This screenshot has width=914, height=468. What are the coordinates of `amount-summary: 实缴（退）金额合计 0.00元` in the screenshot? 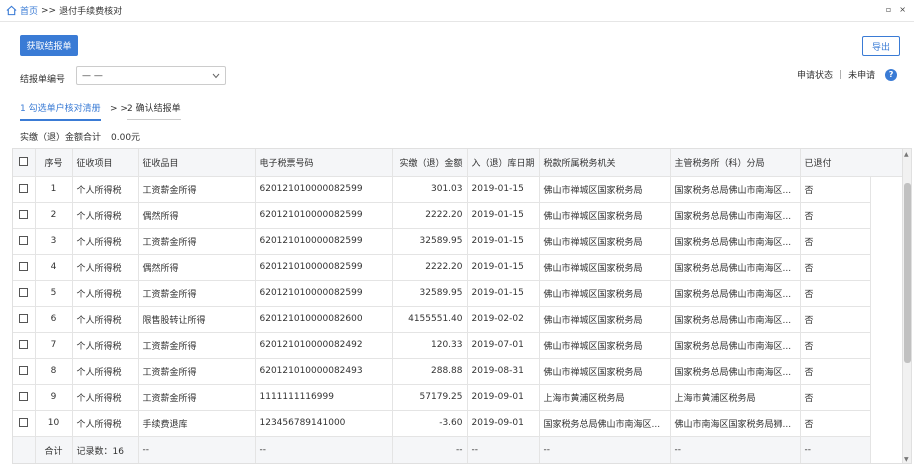 It's located at (80, 136).